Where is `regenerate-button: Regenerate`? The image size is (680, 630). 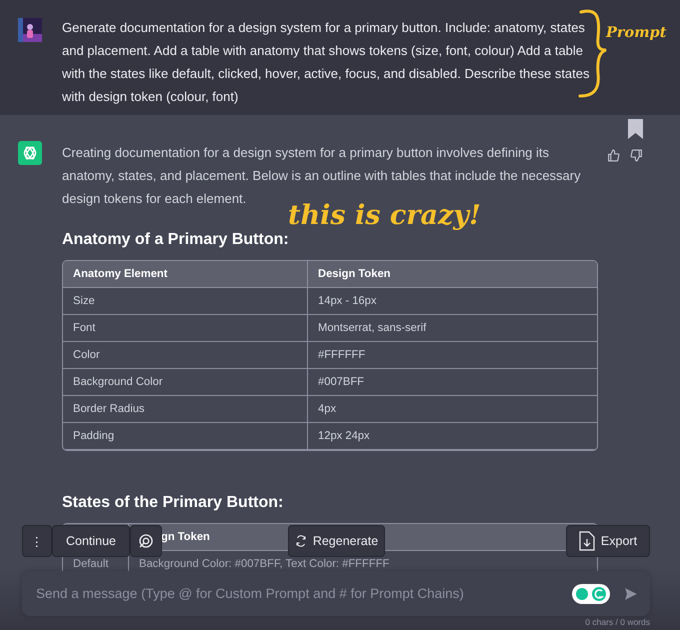 regenerate-button: Regenerate is located at coordinates (336, 541).